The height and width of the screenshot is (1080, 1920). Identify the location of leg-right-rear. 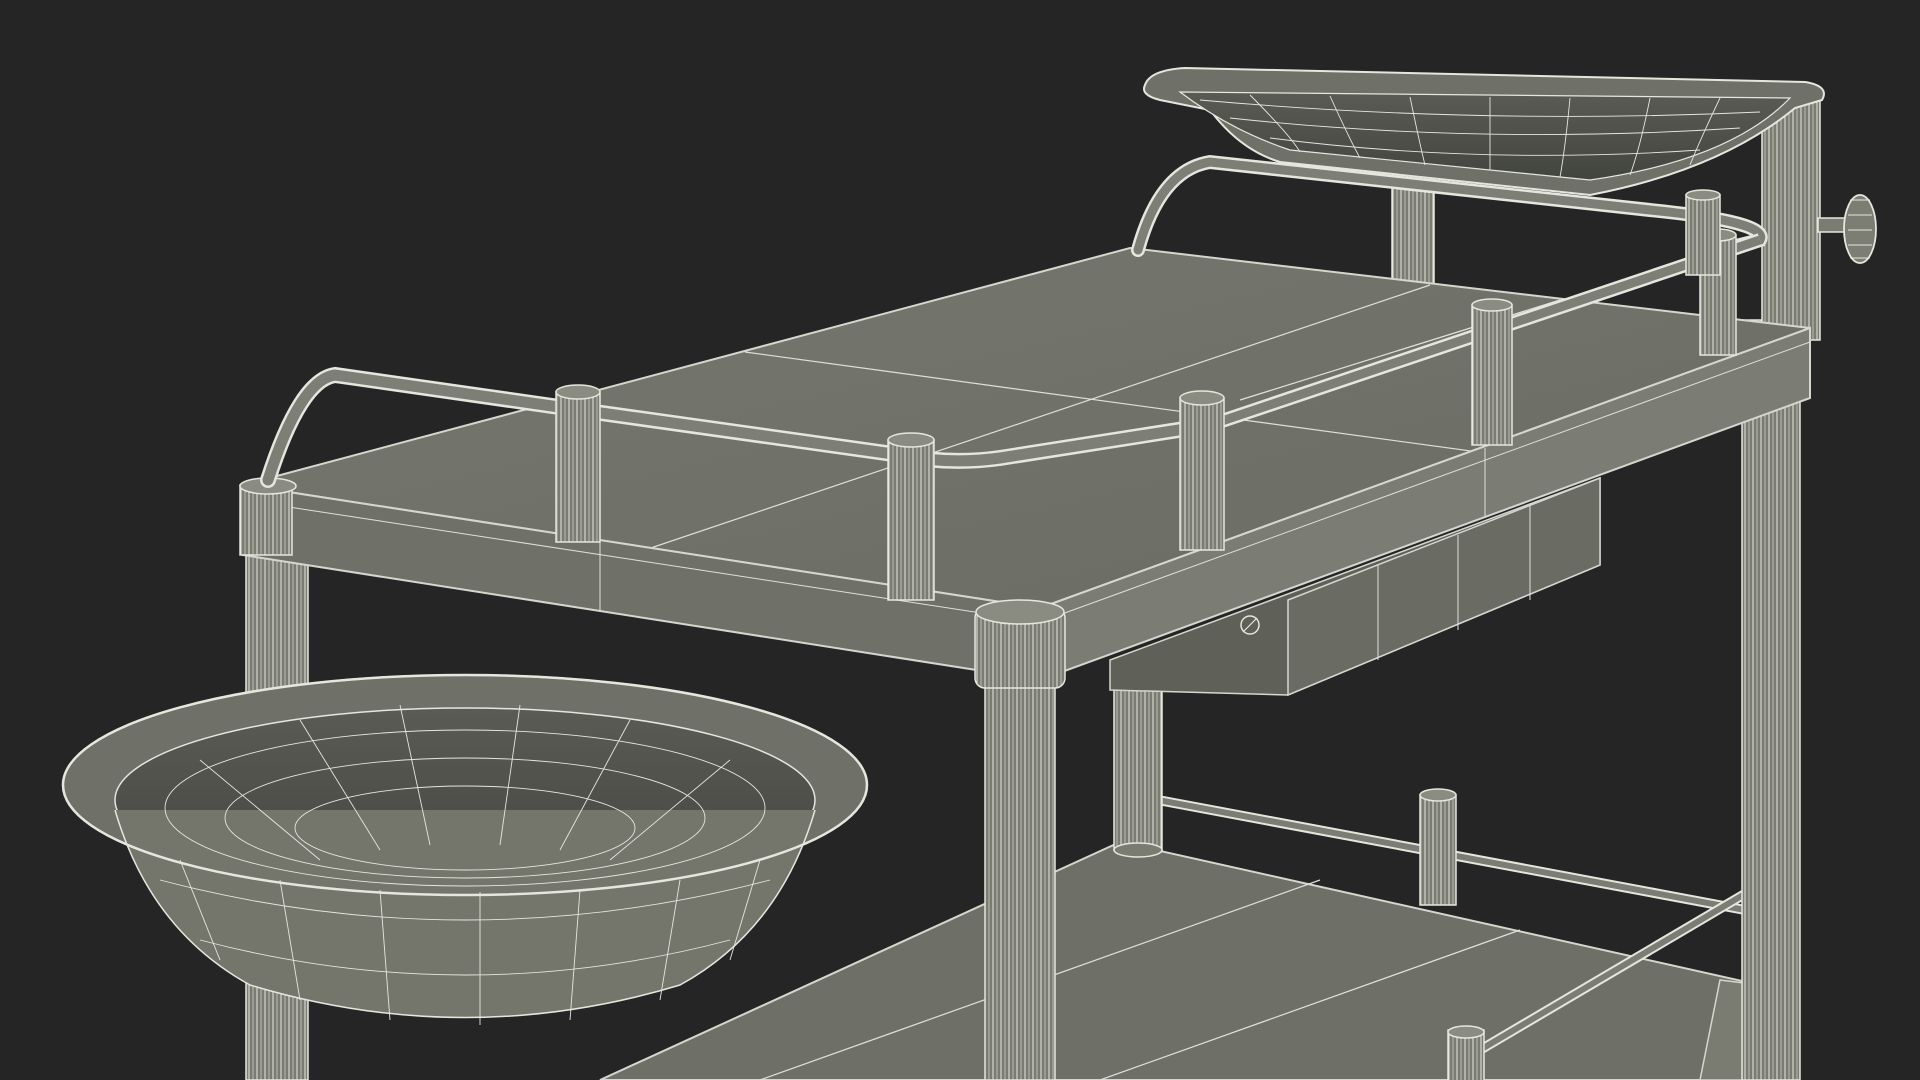
(1771, 699).